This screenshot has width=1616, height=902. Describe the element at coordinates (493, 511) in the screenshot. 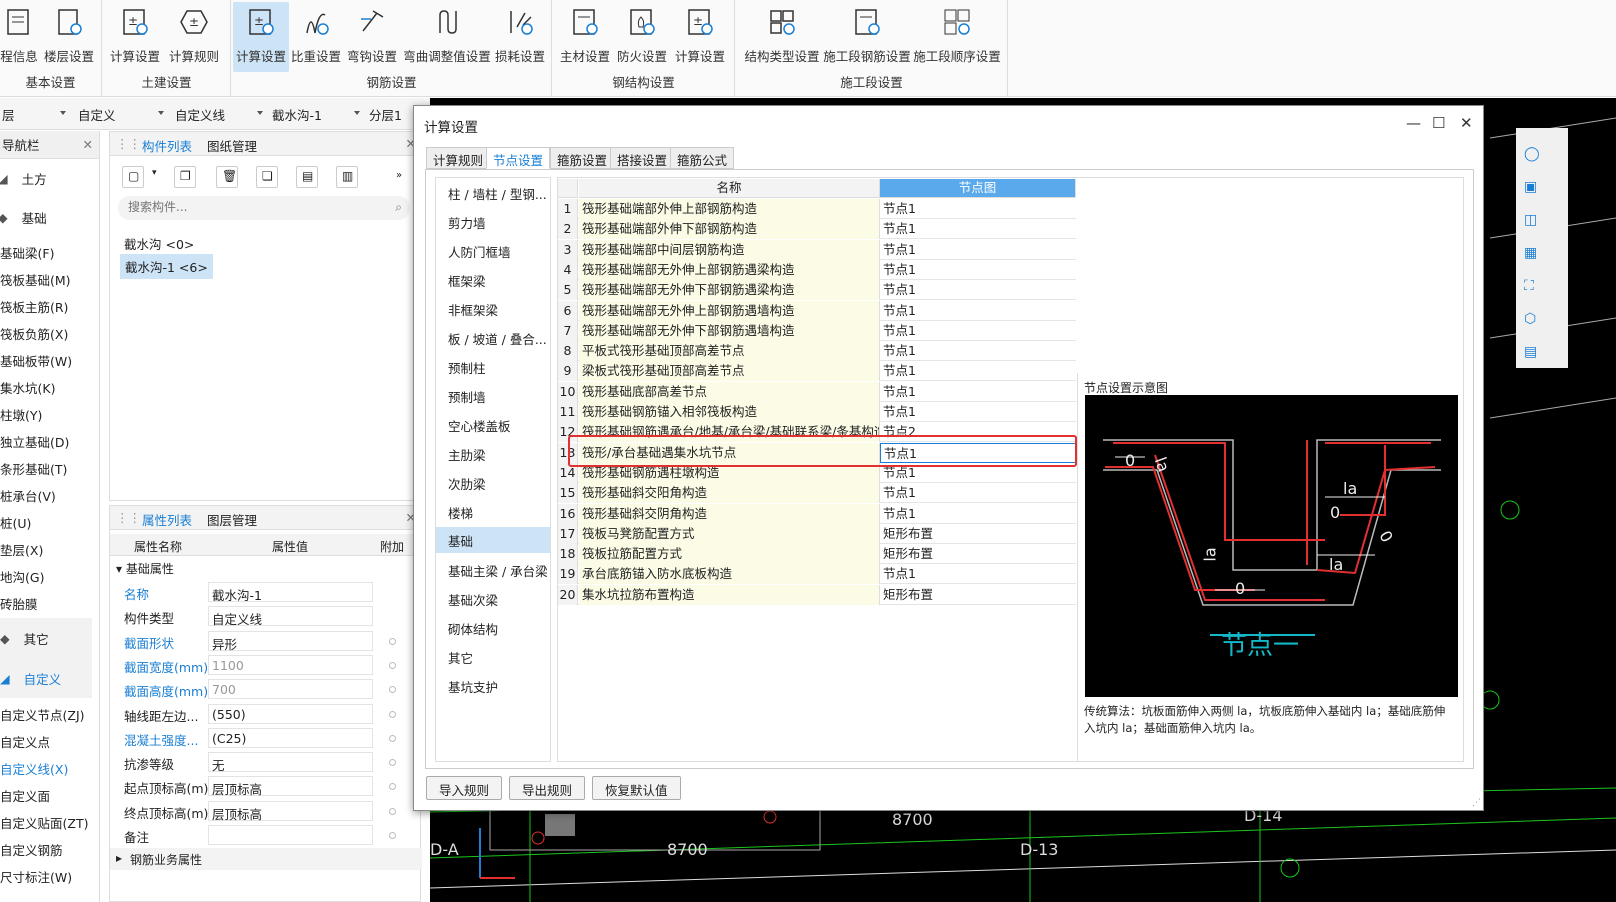

I see `category-item: 楼梯` at that location.